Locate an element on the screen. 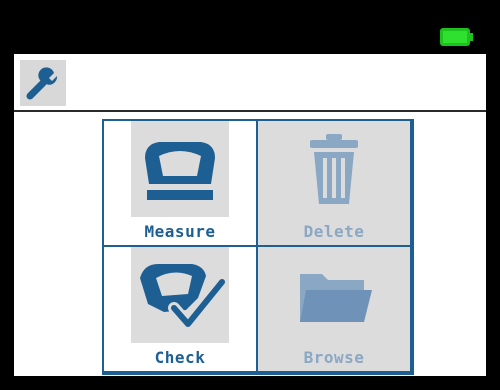 This screenshot has width=500, height=390. battery-full-icon is located at coordinates (456, 37).